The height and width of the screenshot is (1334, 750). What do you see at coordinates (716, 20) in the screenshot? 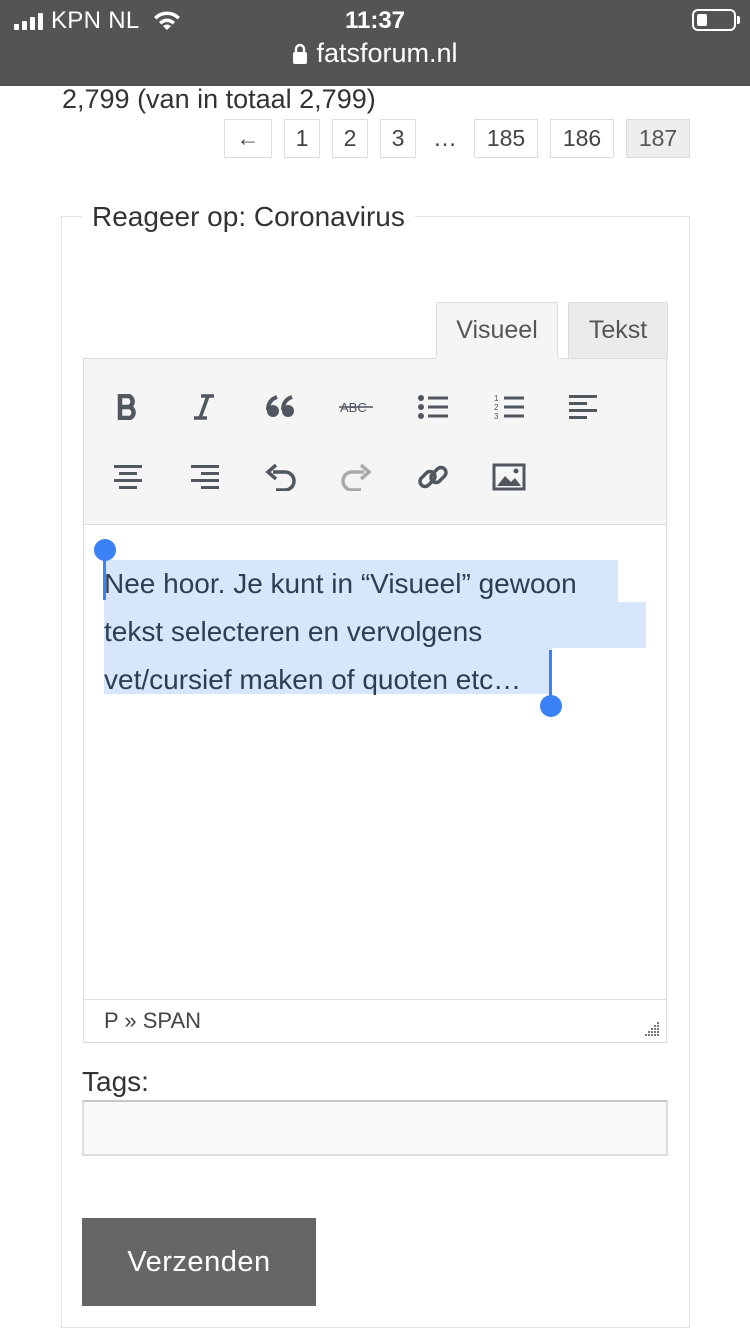
I see `battery-icon` at bounding box center [716, 20].